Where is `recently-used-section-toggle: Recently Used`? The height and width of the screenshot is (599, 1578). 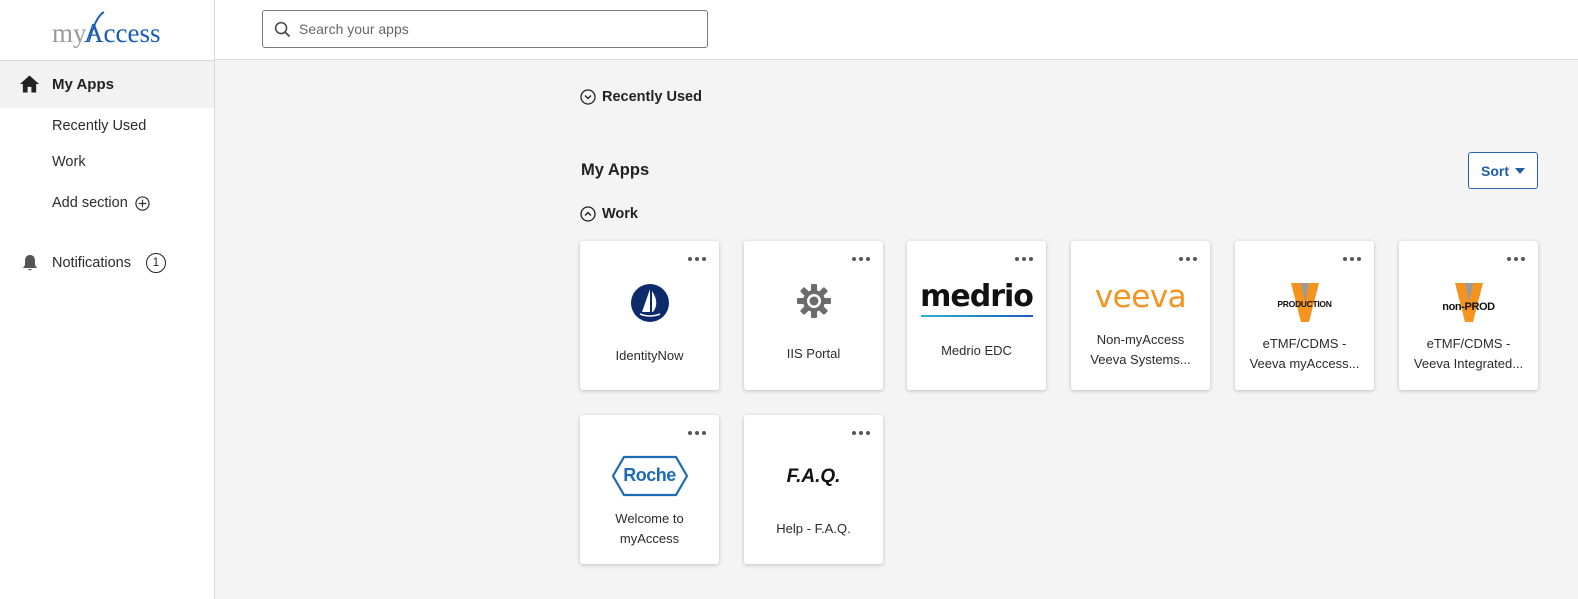
recently-used-section-toggle: Recently Used is located at coordinates (641, 97).